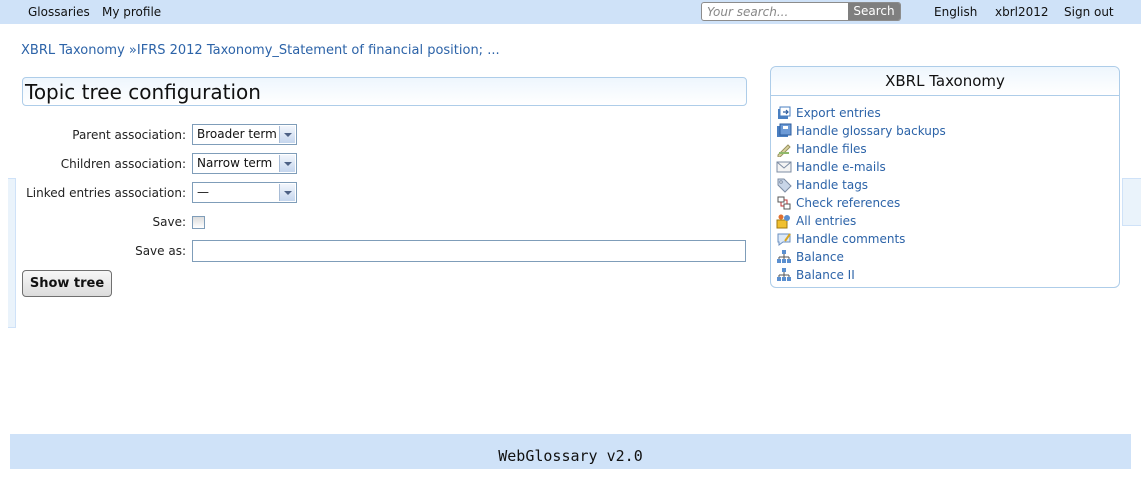  Describe the element at coordinates (244, 192) in the screenshot. I see `linked-entries-association-select: —` at that location.